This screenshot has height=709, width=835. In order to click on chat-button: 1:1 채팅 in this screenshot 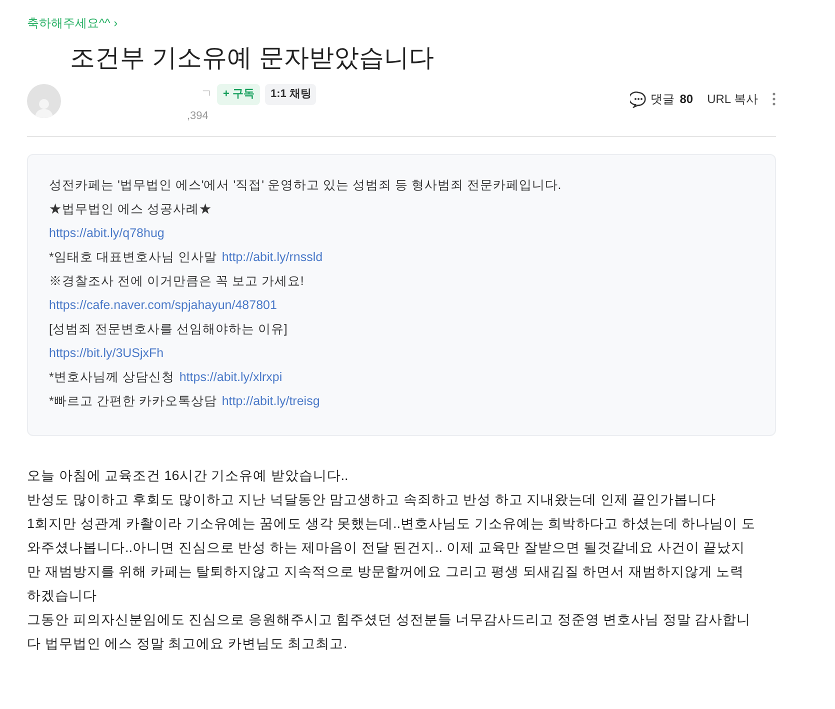, I will do `click(290, 94)`.